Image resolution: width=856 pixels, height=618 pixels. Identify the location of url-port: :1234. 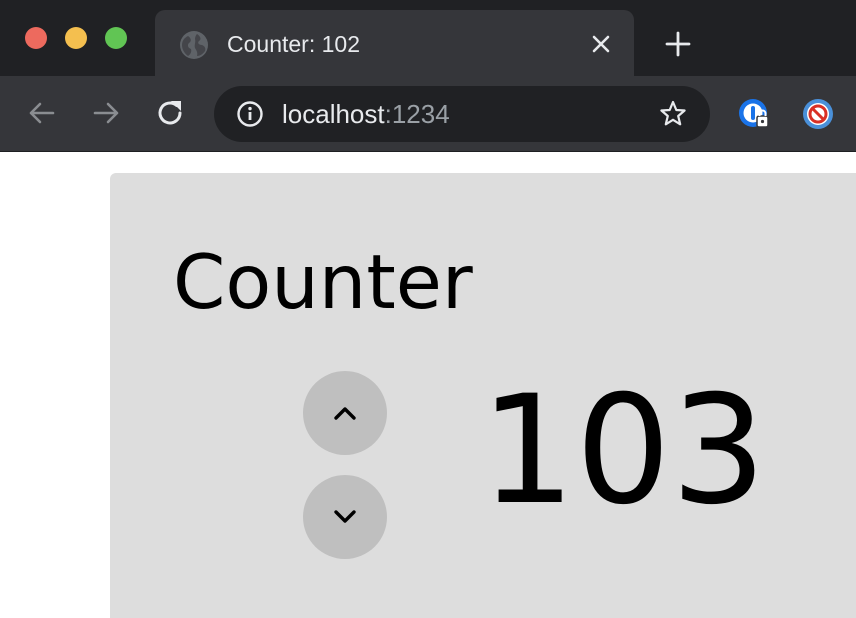
(417, 114).